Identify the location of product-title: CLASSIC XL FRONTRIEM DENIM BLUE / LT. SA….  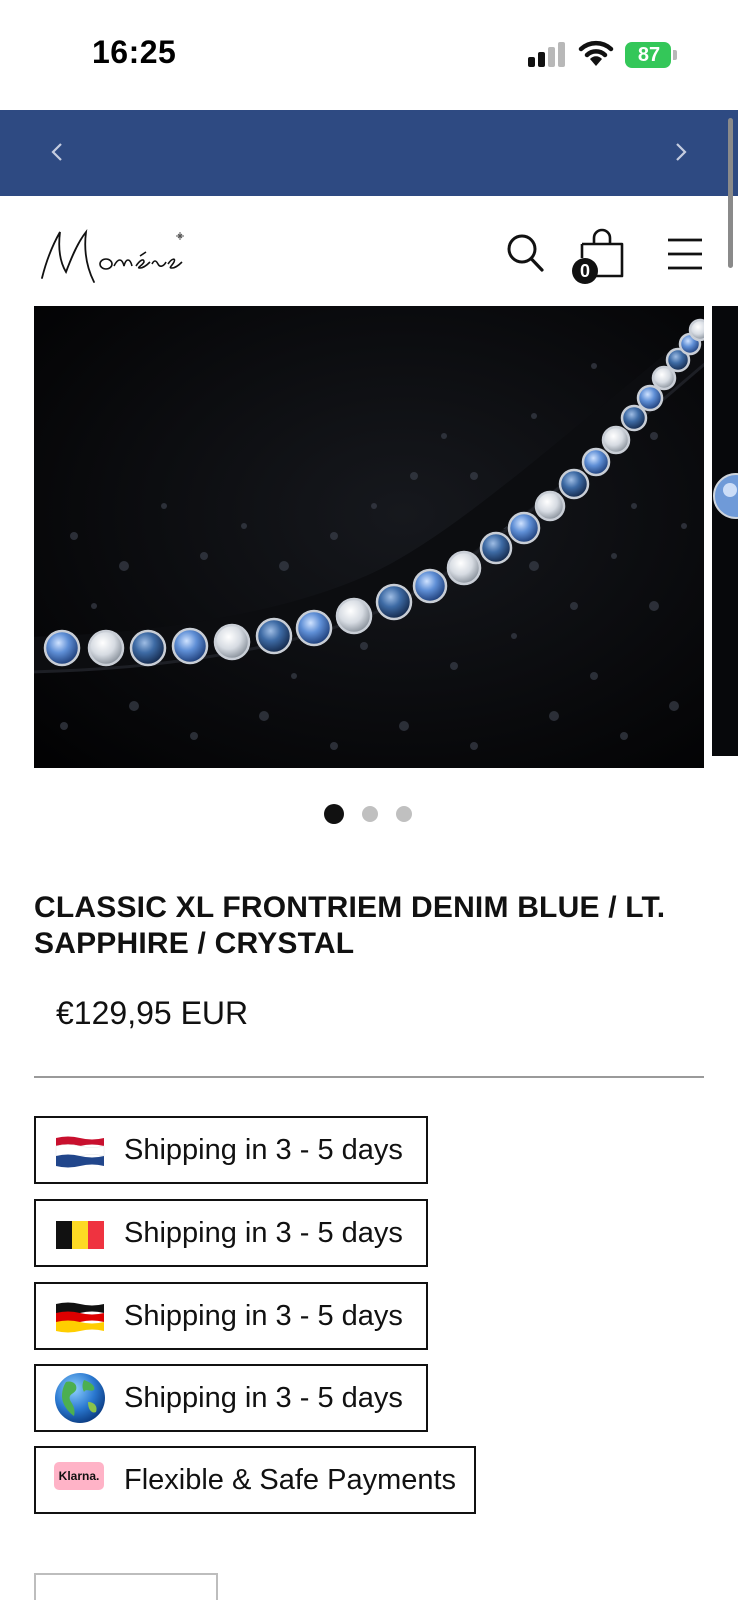
(350, 925).